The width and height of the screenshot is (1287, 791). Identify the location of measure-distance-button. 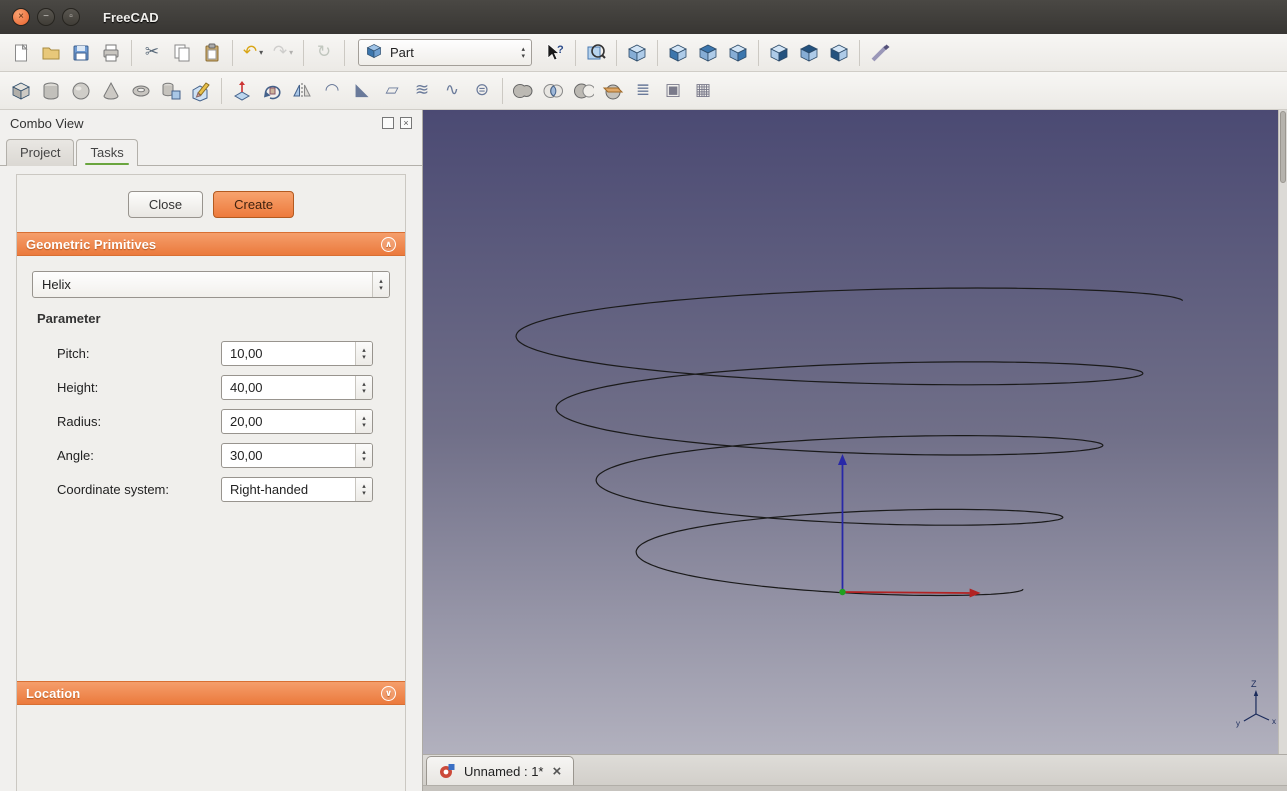
(880, 53).